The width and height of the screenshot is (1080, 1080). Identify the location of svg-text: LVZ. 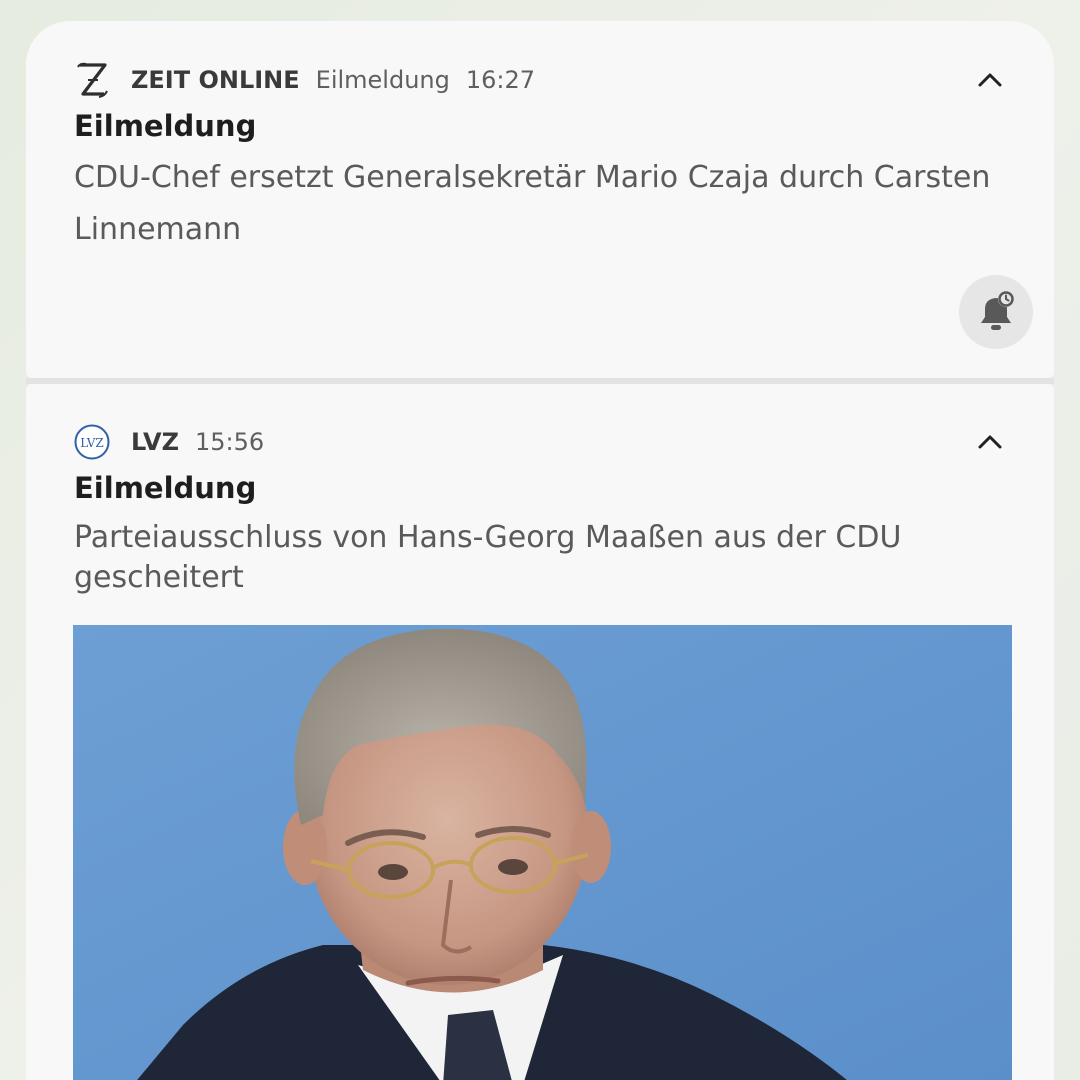
(92, 443).